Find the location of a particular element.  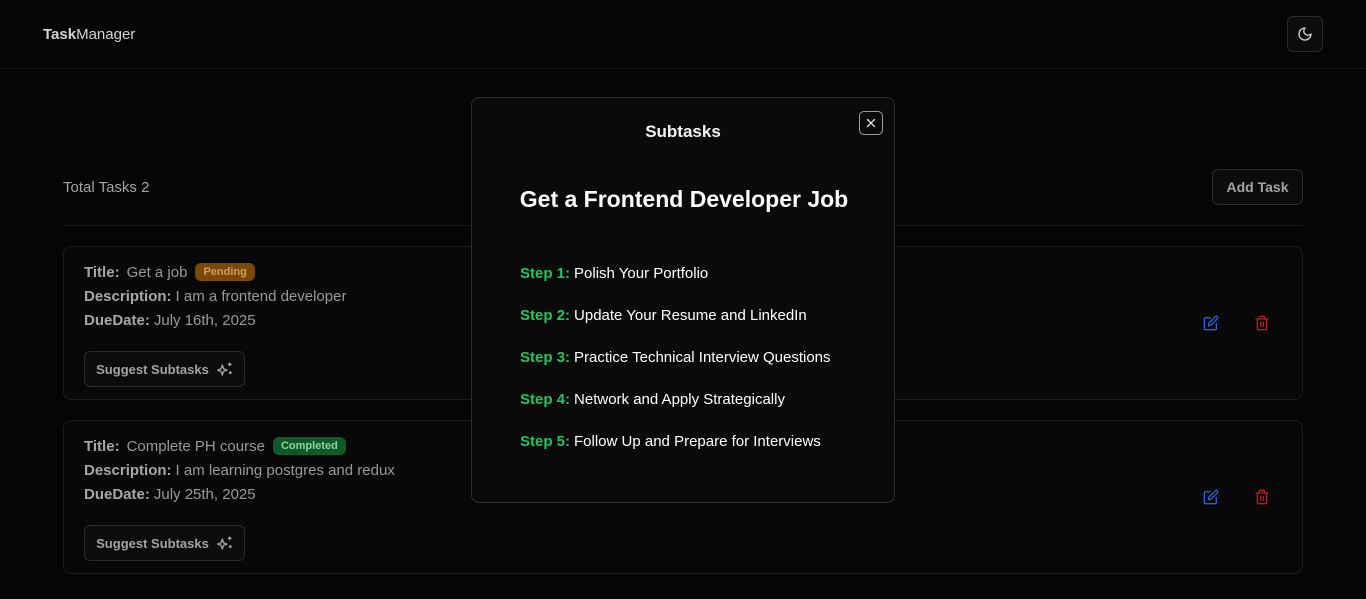

step-text: Polish Your Portfolio is located at coordinates (641, 273).